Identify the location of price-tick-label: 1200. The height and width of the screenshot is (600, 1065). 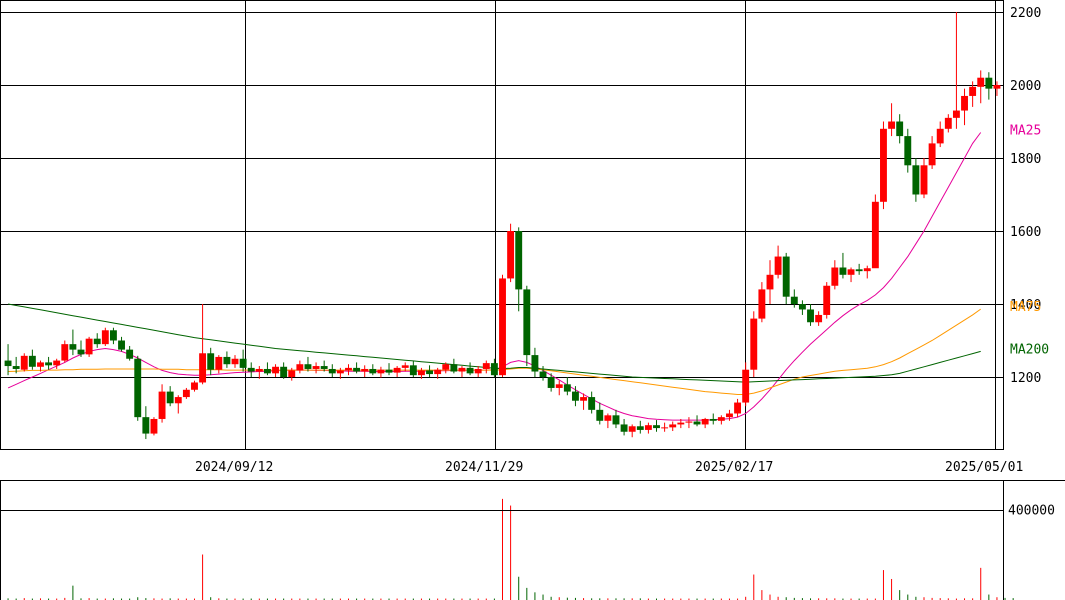
(1025, 378).